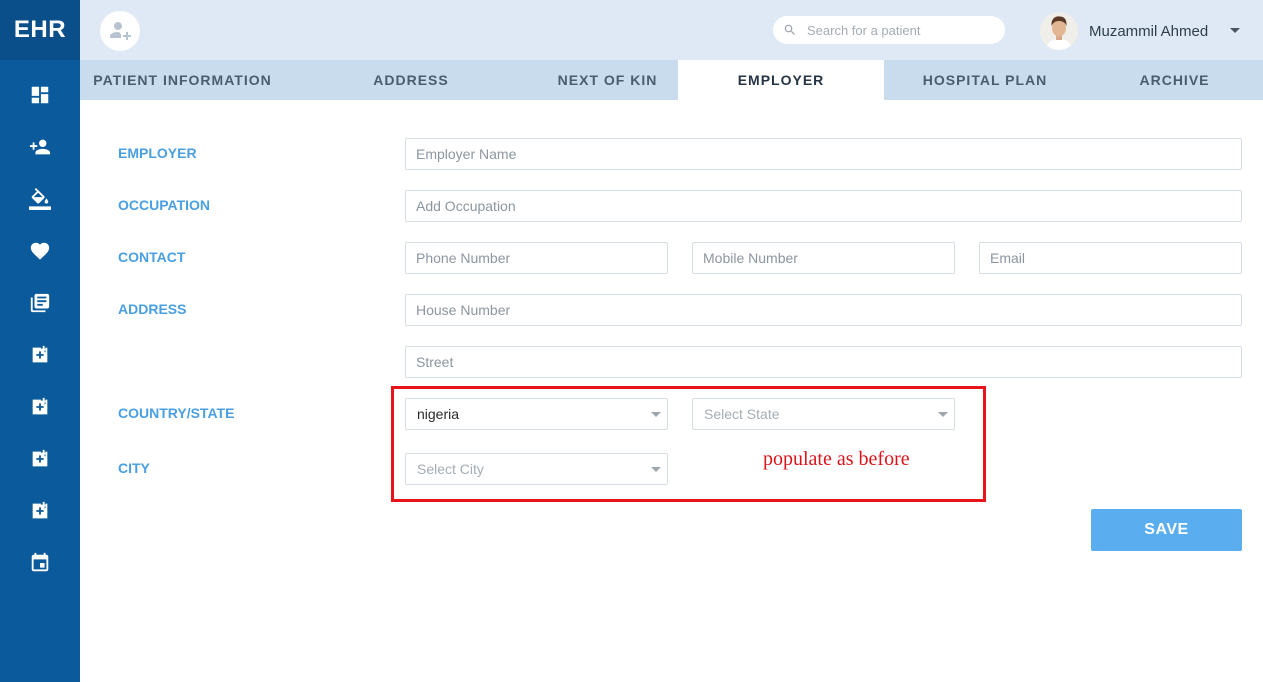 The image size is (1263, 682). What do you see at coordinates (164, 205) in the screenshot?
I see `occupation-label: OCCUPATION` at bounding box center [164, 205].